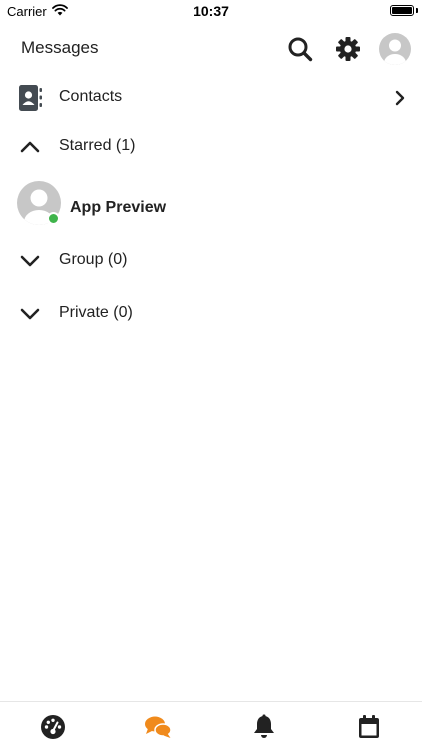  Describe the element at coordinates (211, 147) in the screenshot. I see `starred-section-toggle: Starred (1)` at that location.